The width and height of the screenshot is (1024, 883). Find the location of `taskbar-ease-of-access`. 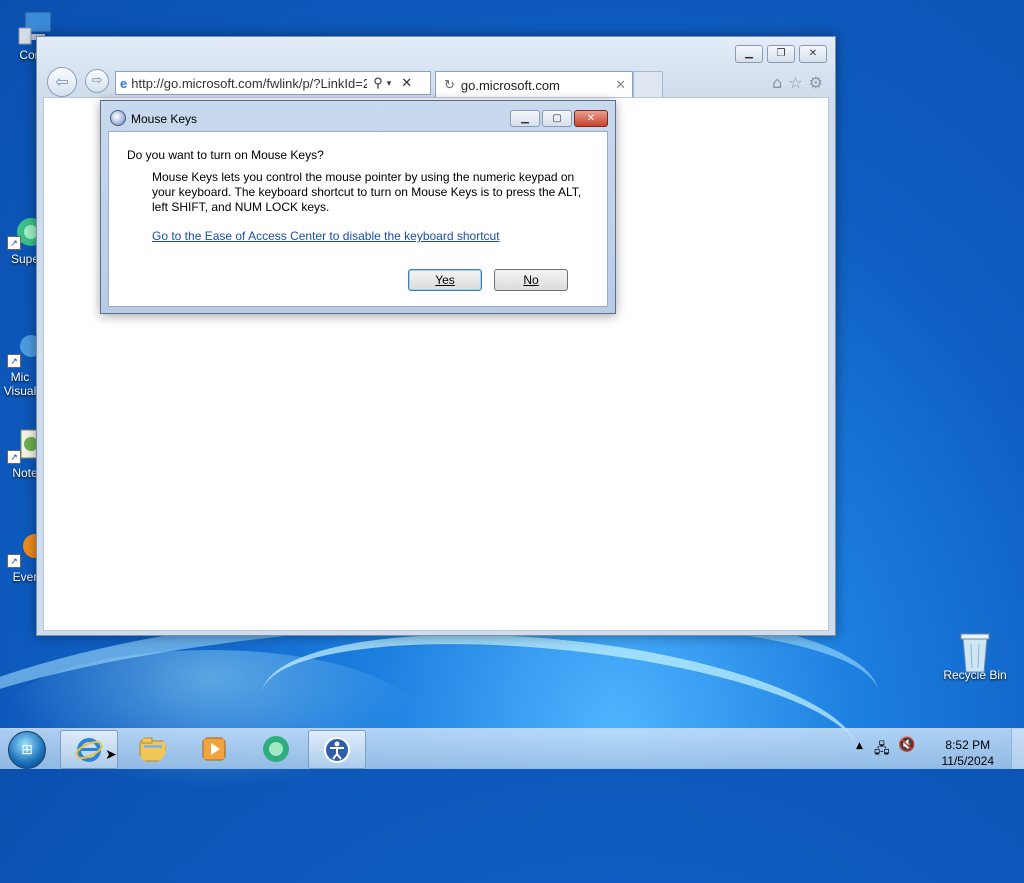

taskbar-ease-of-access is located at coordinates (337, 749).